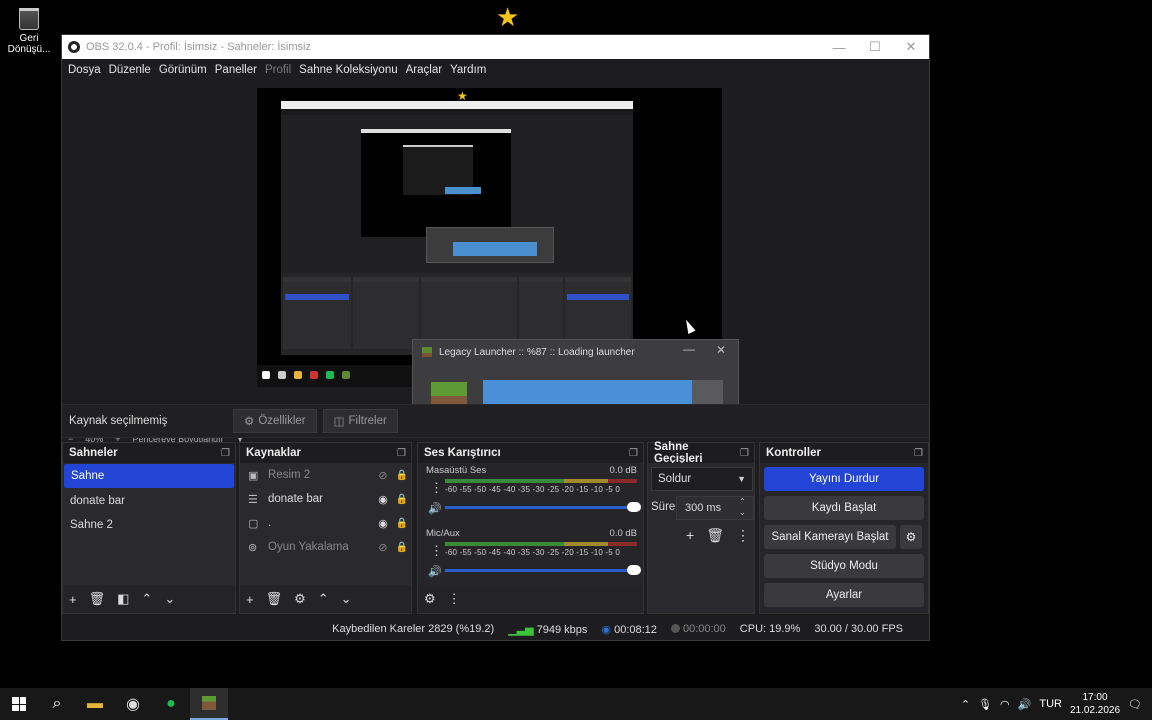  I want to click on menu-scene-collection: Sahne Koleksiyonu, so click(348, 70).